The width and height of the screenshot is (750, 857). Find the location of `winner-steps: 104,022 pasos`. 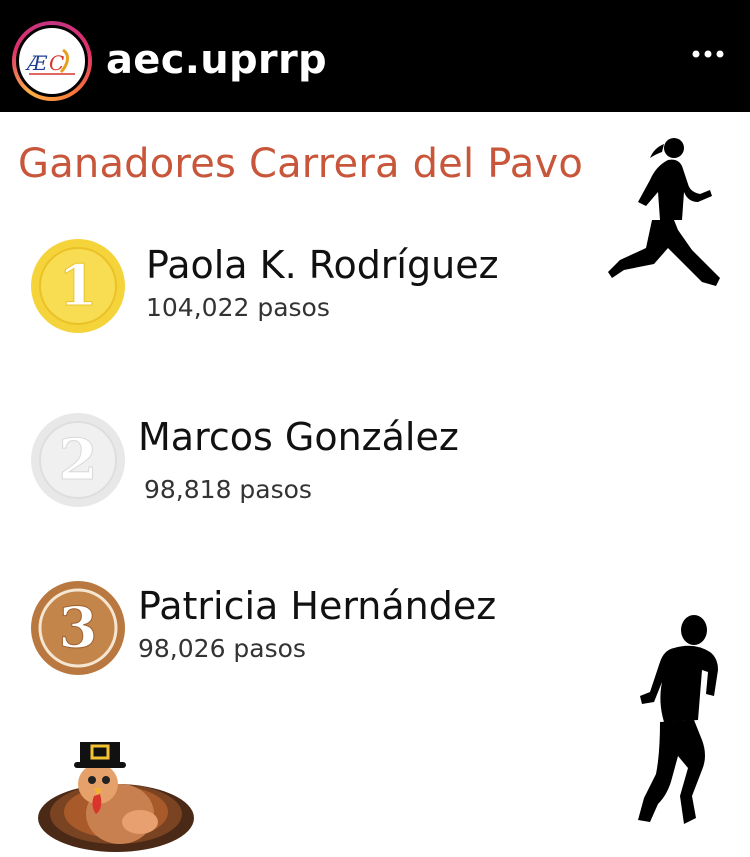

winner-steps: 104,022 pasos is located at coordinates (238, 307).